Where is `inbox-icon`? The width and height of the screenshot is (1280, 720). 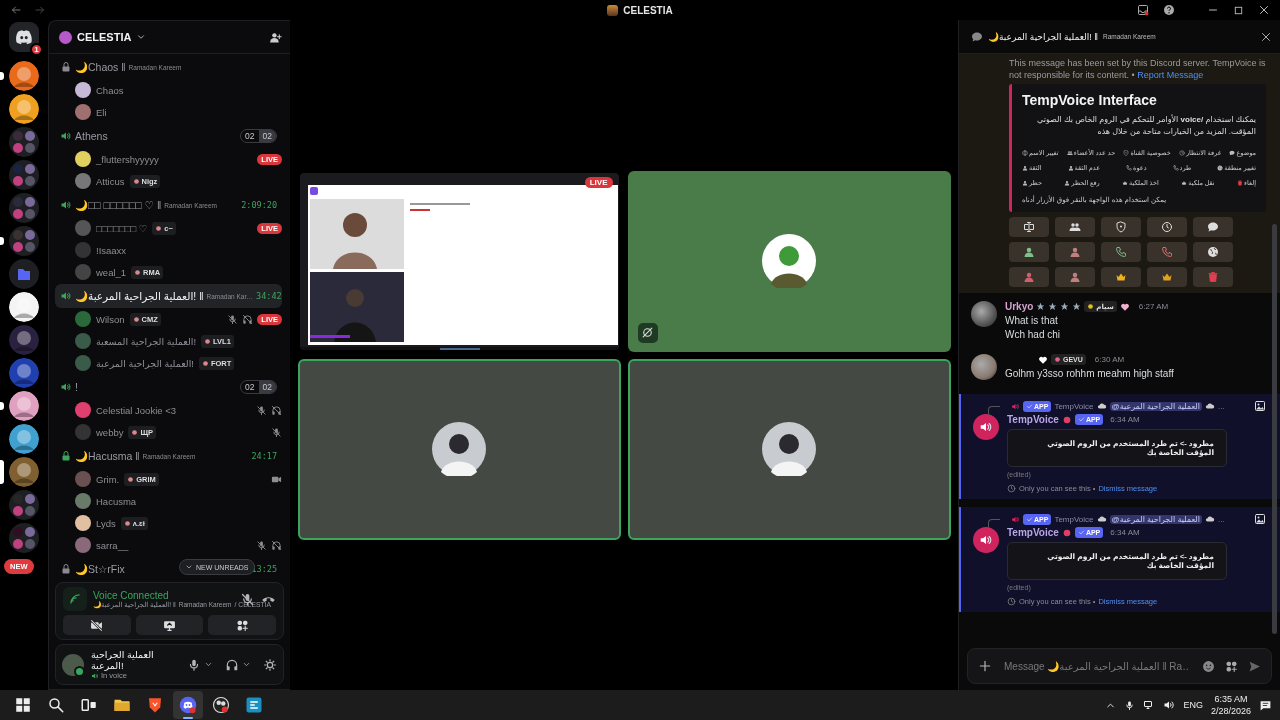
inbox-icon is located at coordinates (1143, 10).